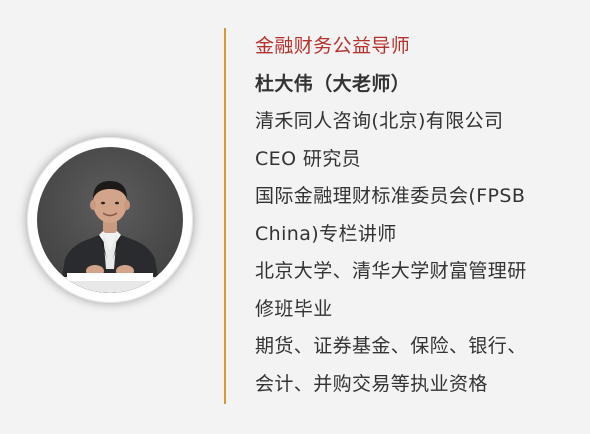 The image size is (590, 434). What do you see at coordinates (391, 271) in the screenshot?
I see `profile-line-education: 北京大学、清华大学财富管理研` at bounding box center [391, 271].